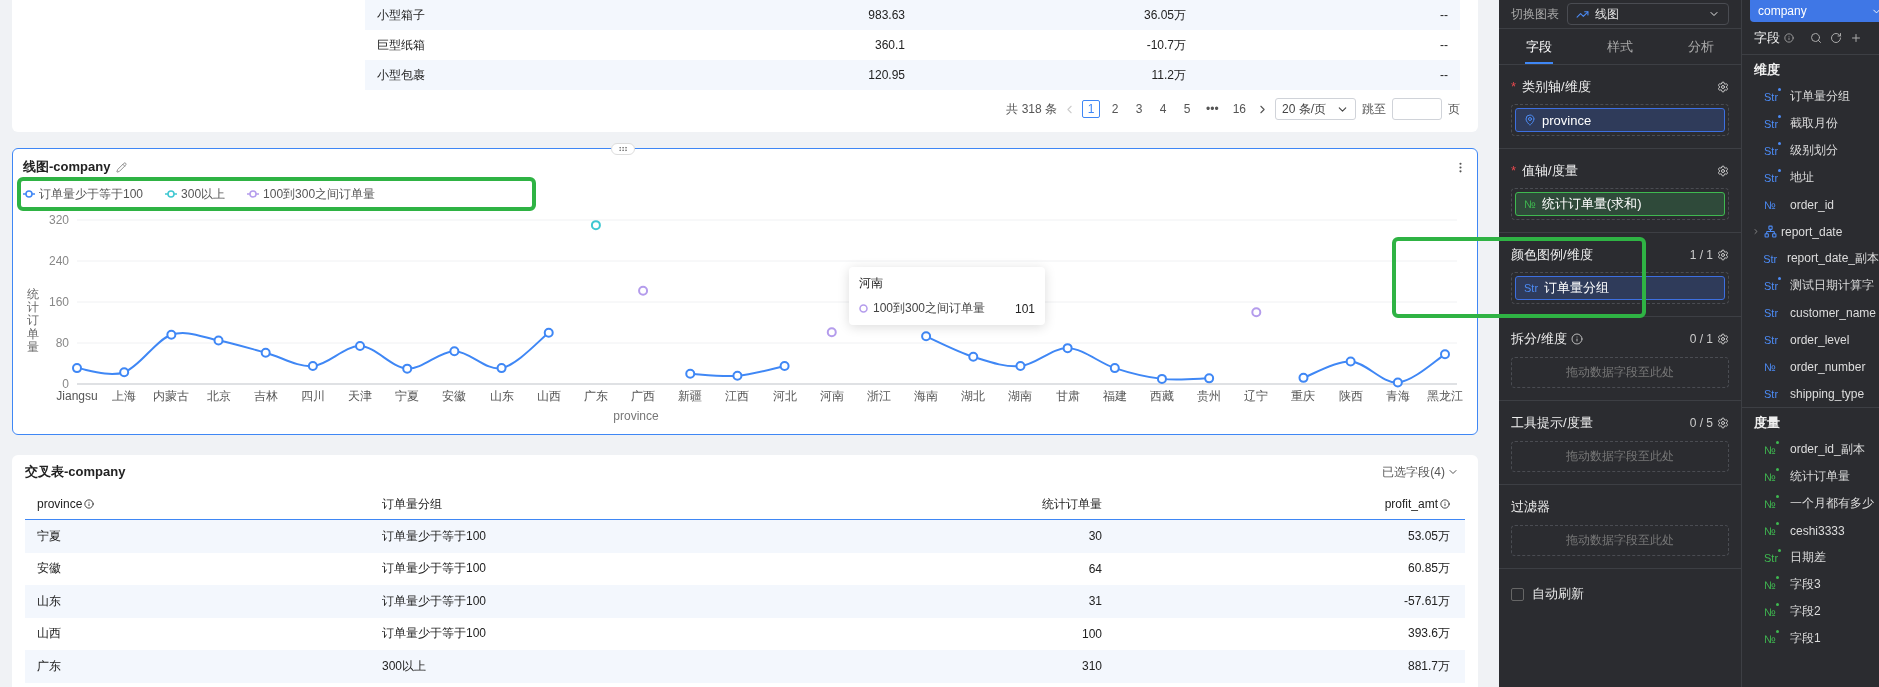 Image resolution: width=1879 pixels, height=687 pixels. I want to click on tick-label: 新疆, so click(690, 396).